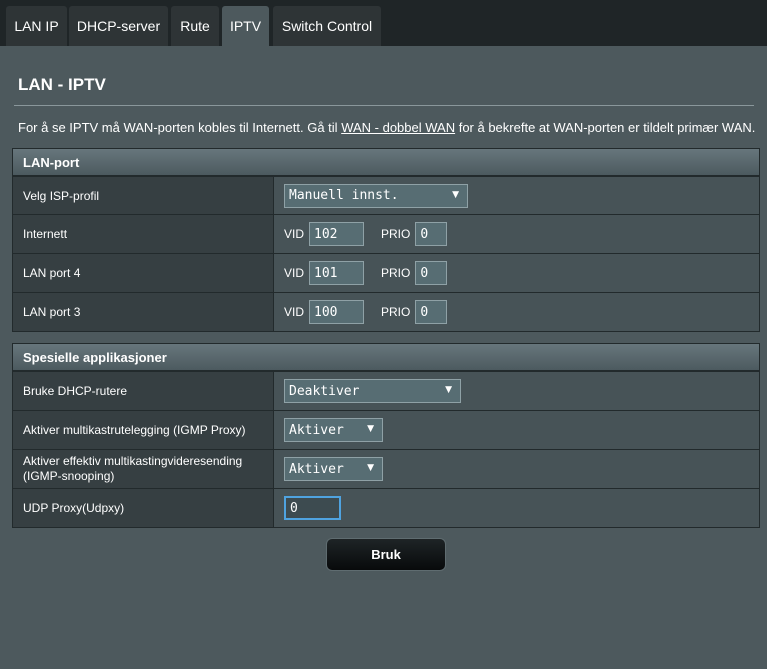 The width and height of the screenshot is (767, 669). I want to click on igmp-proxy-value: Aktiver, so click(316, 430).